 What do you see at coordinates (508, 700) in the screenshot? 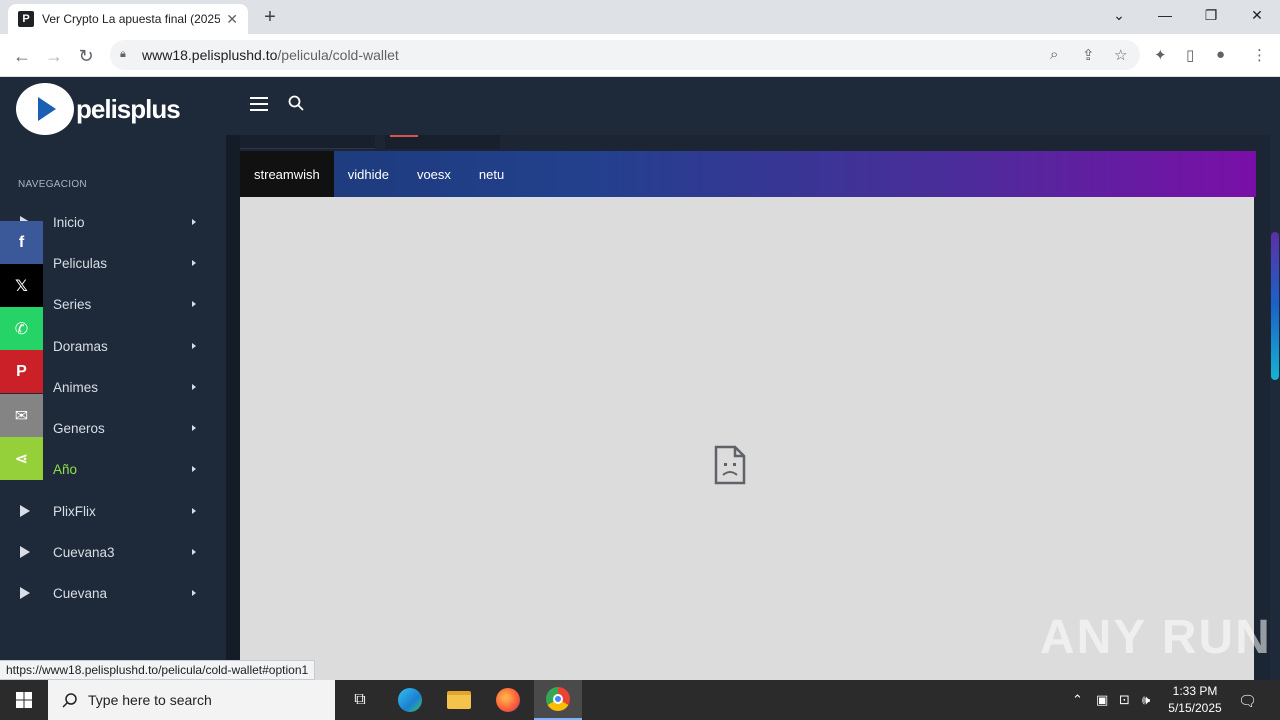
I see `firefox-icon` at bounding box center [508, 700].